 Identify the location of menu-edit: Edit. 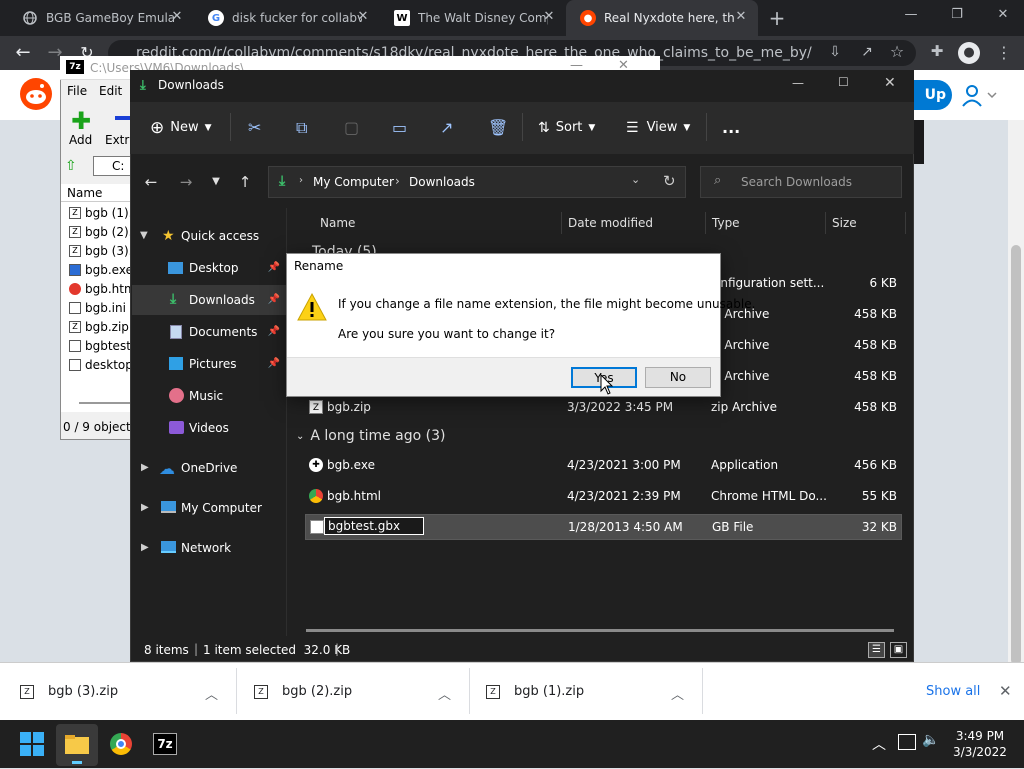
(110, 91).